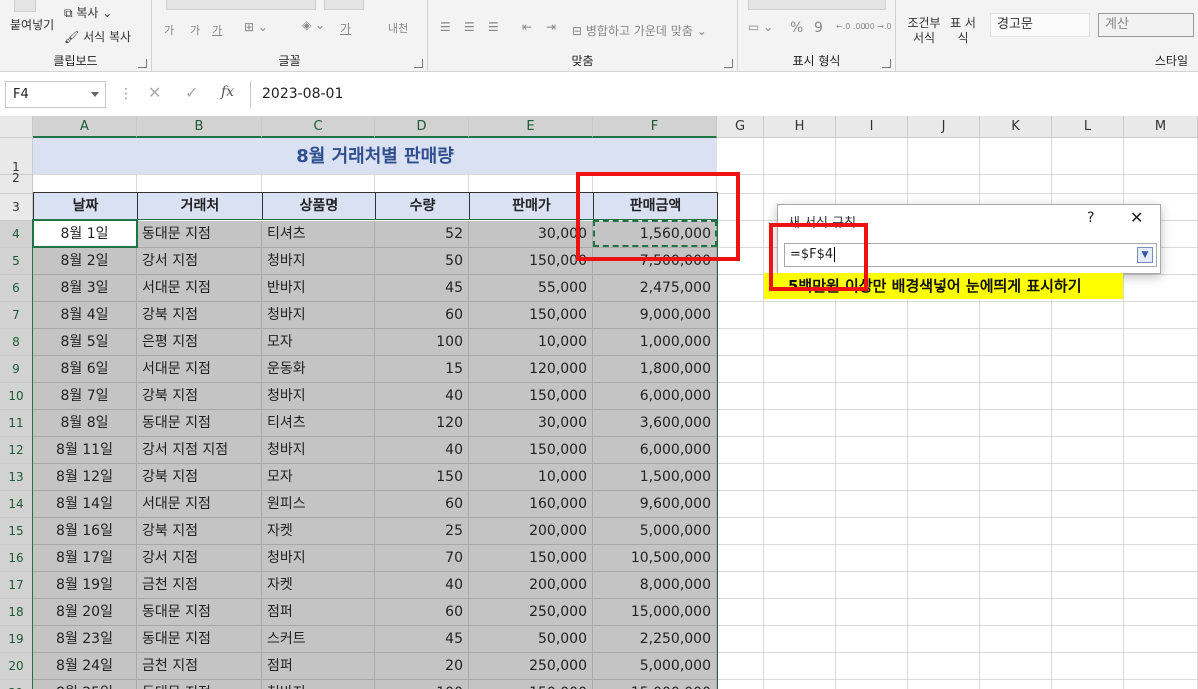 This screenshot has width=1198, height=689. I want to click on header-cell-c: 상품명, so click(319, 206).